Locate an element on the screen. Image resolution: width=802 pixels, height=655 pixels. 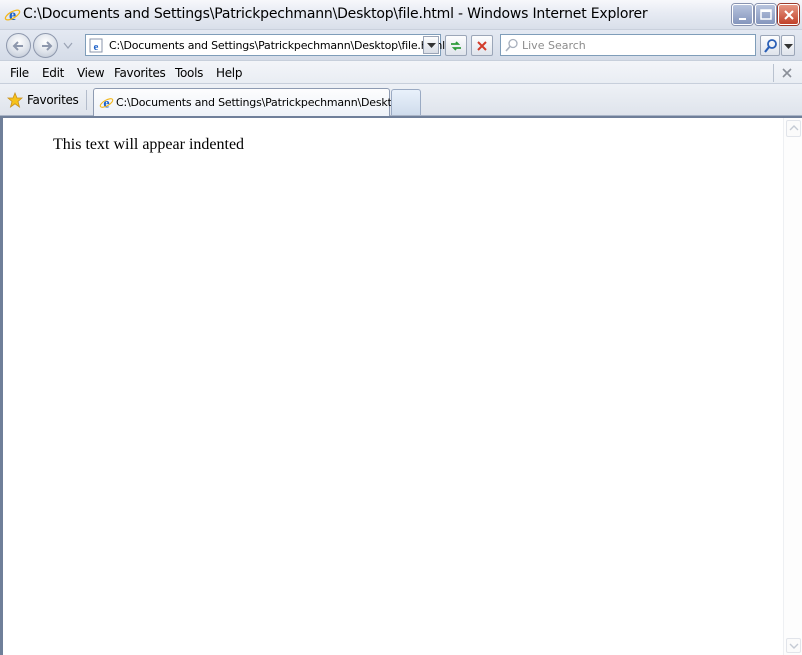
maximize-button is located at coordinates (765, 14).